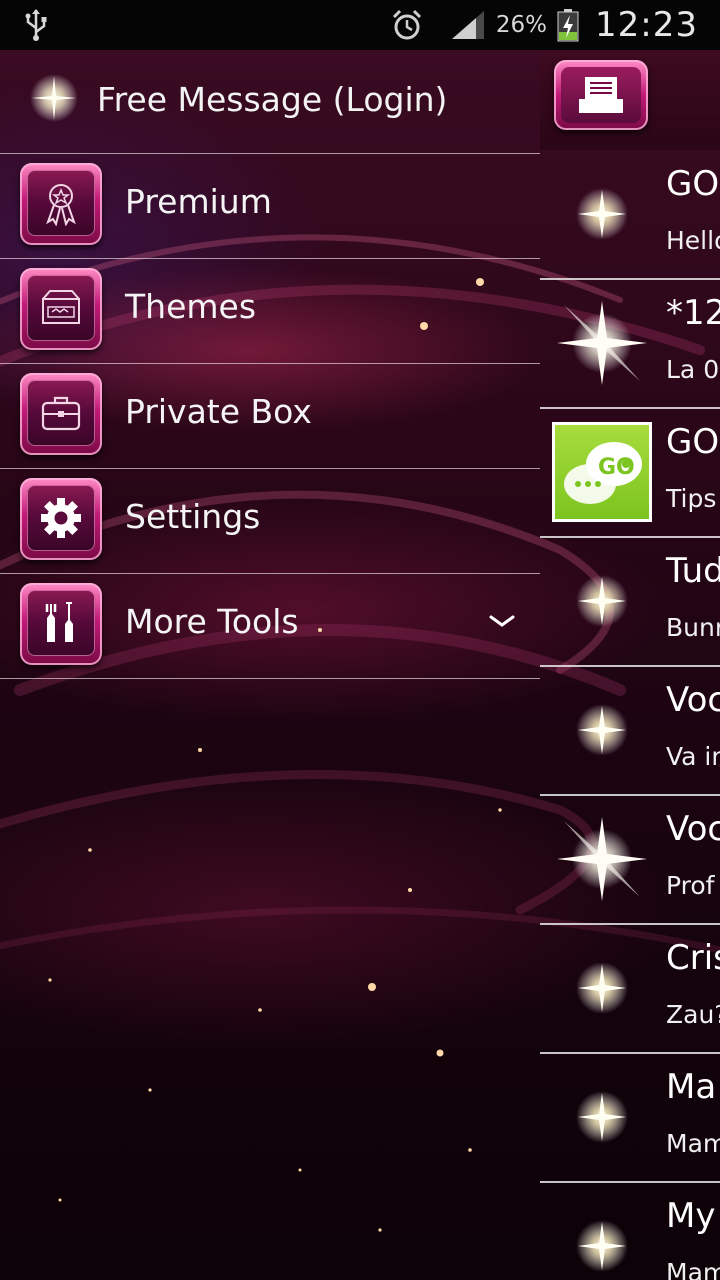 This screenshot has height=1280, width=720. I want to click on themes-store-icon, so click(61, 307).